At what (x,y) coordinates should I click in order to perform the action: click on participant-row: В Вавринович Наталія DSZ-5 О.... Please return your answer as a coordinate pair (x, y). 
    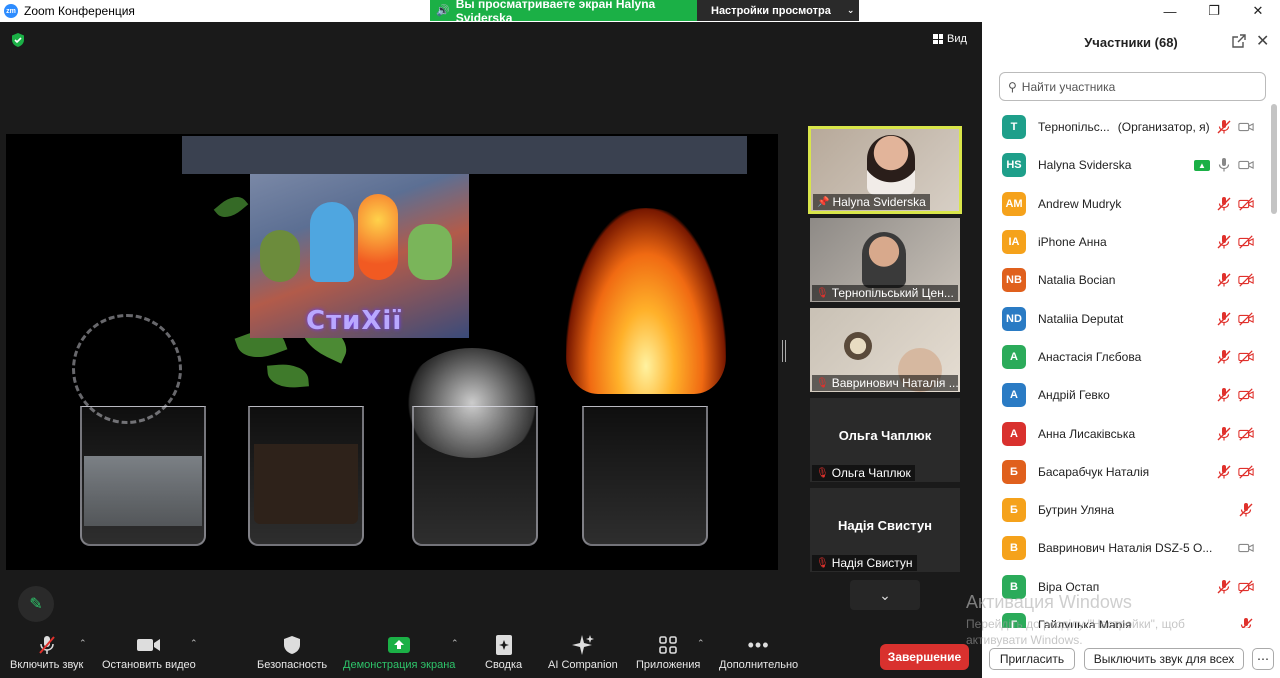
    Looking at the image, I should click on (1126, 548).